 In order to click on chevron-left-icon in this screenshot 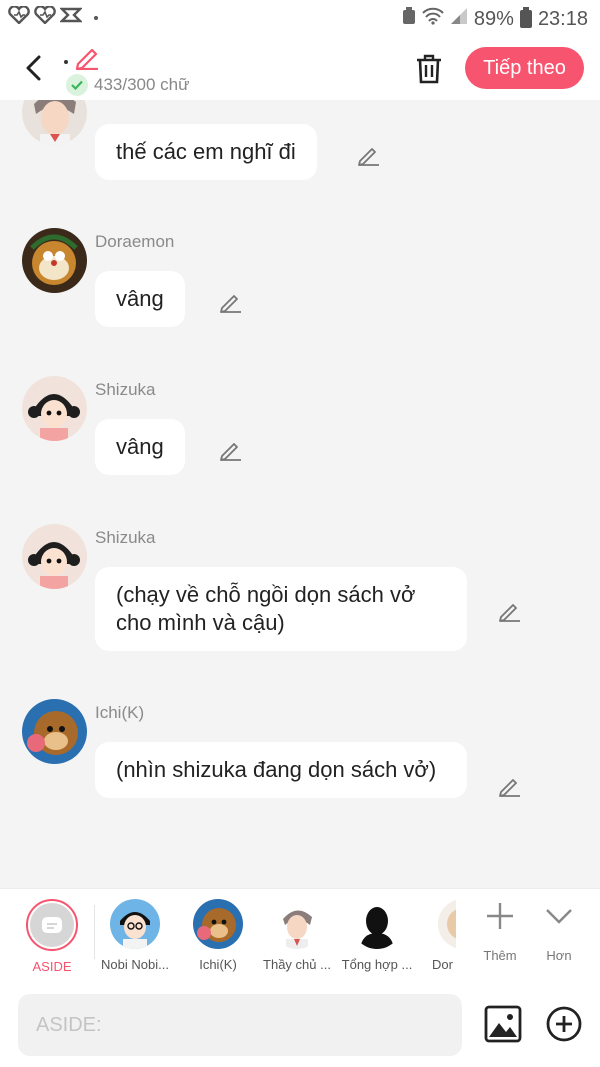, I will do `click(33, 68)`.